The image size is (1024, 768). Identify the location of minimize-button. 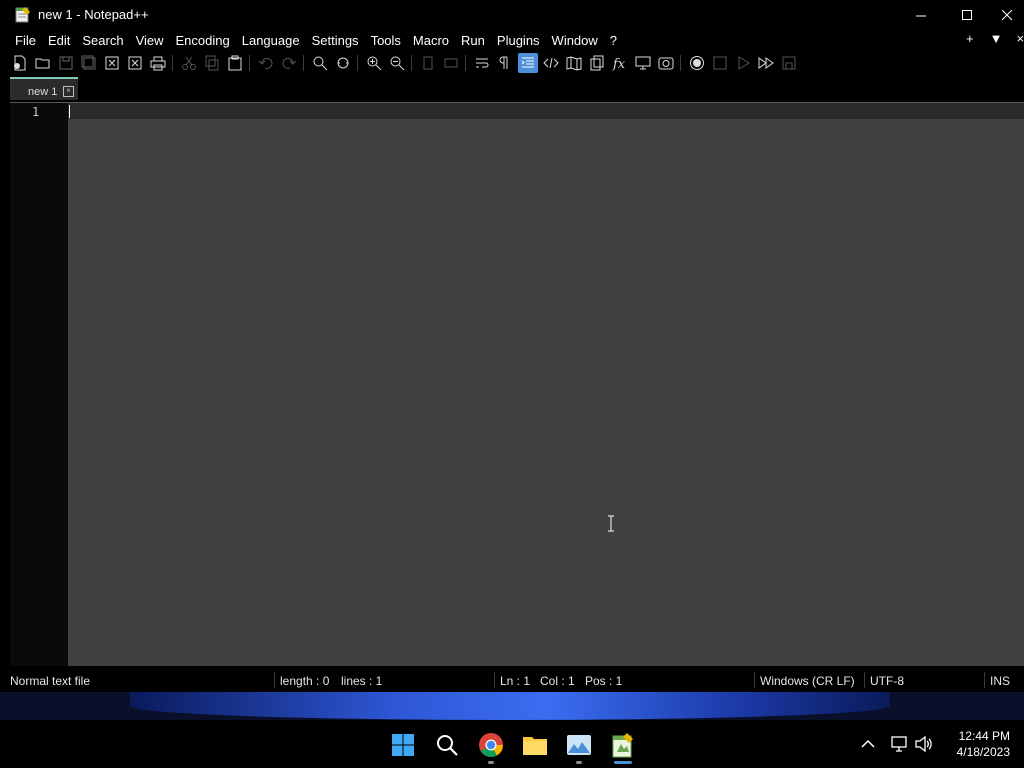
(921, 15).